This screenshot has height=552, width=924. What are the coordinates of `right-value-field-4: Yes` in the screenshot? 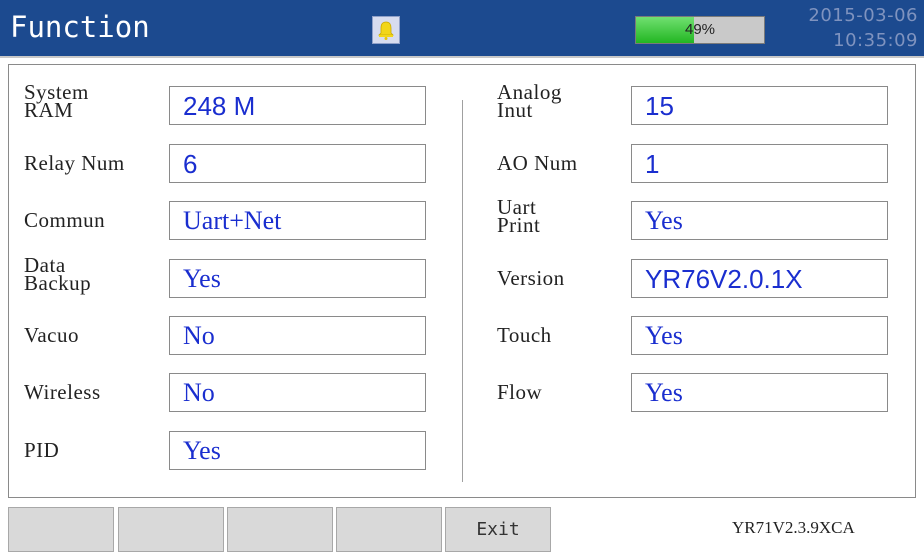 It's located at (759, 335).